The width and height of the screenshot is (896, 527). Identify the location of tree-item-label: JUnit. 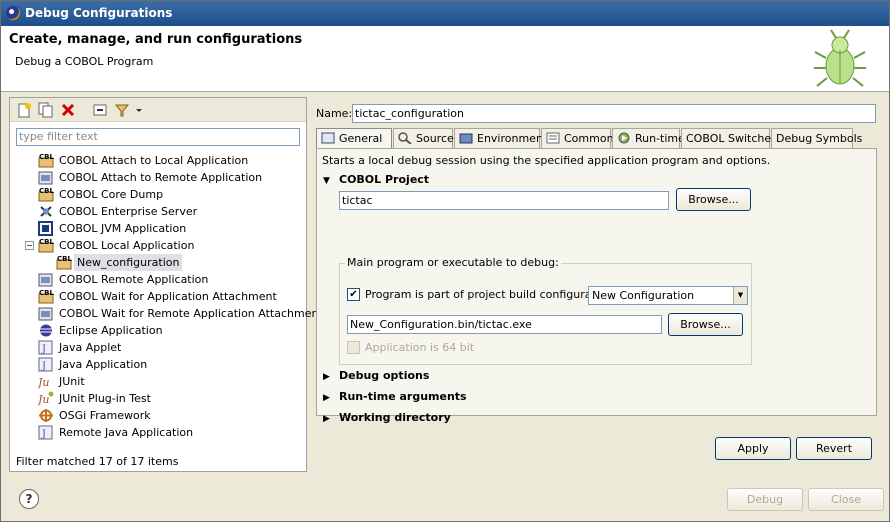
(72, 381).